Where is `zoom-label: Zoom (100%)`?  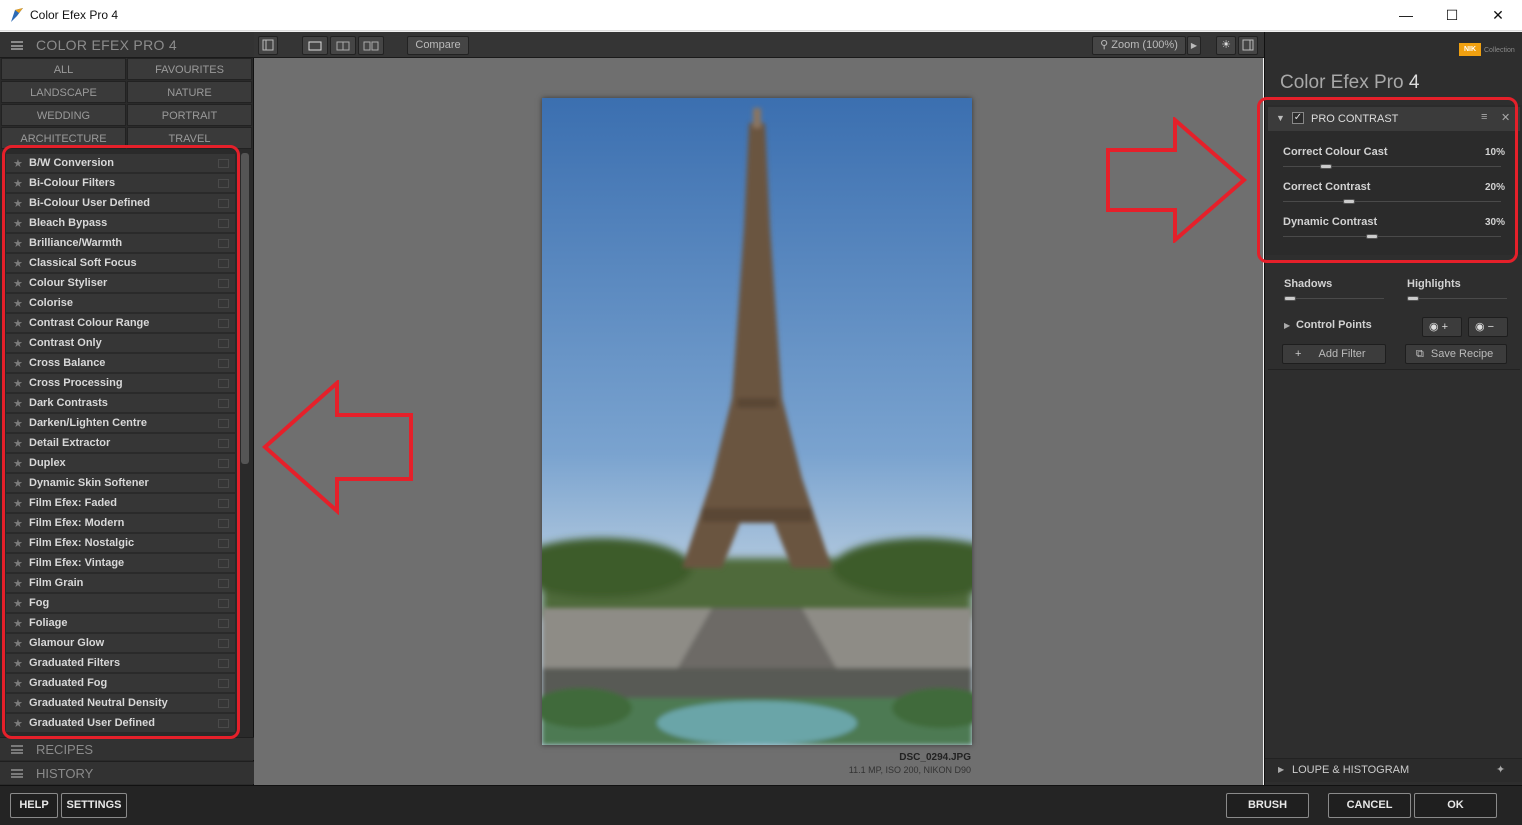 zoom-label: Zoom (100%) is located at coordinates (1144, 45).